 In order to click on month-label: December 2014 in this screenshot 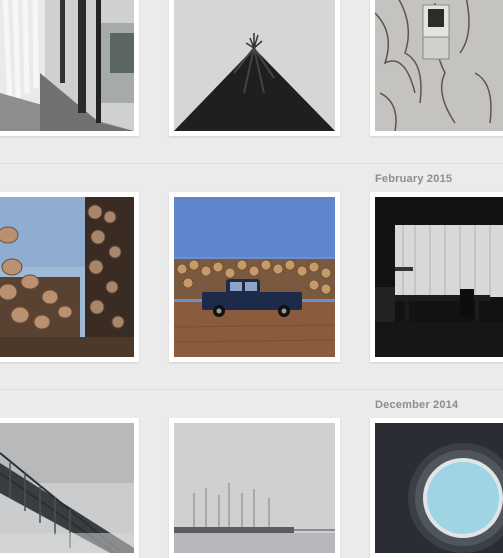, I will do `click(417, 405)`.